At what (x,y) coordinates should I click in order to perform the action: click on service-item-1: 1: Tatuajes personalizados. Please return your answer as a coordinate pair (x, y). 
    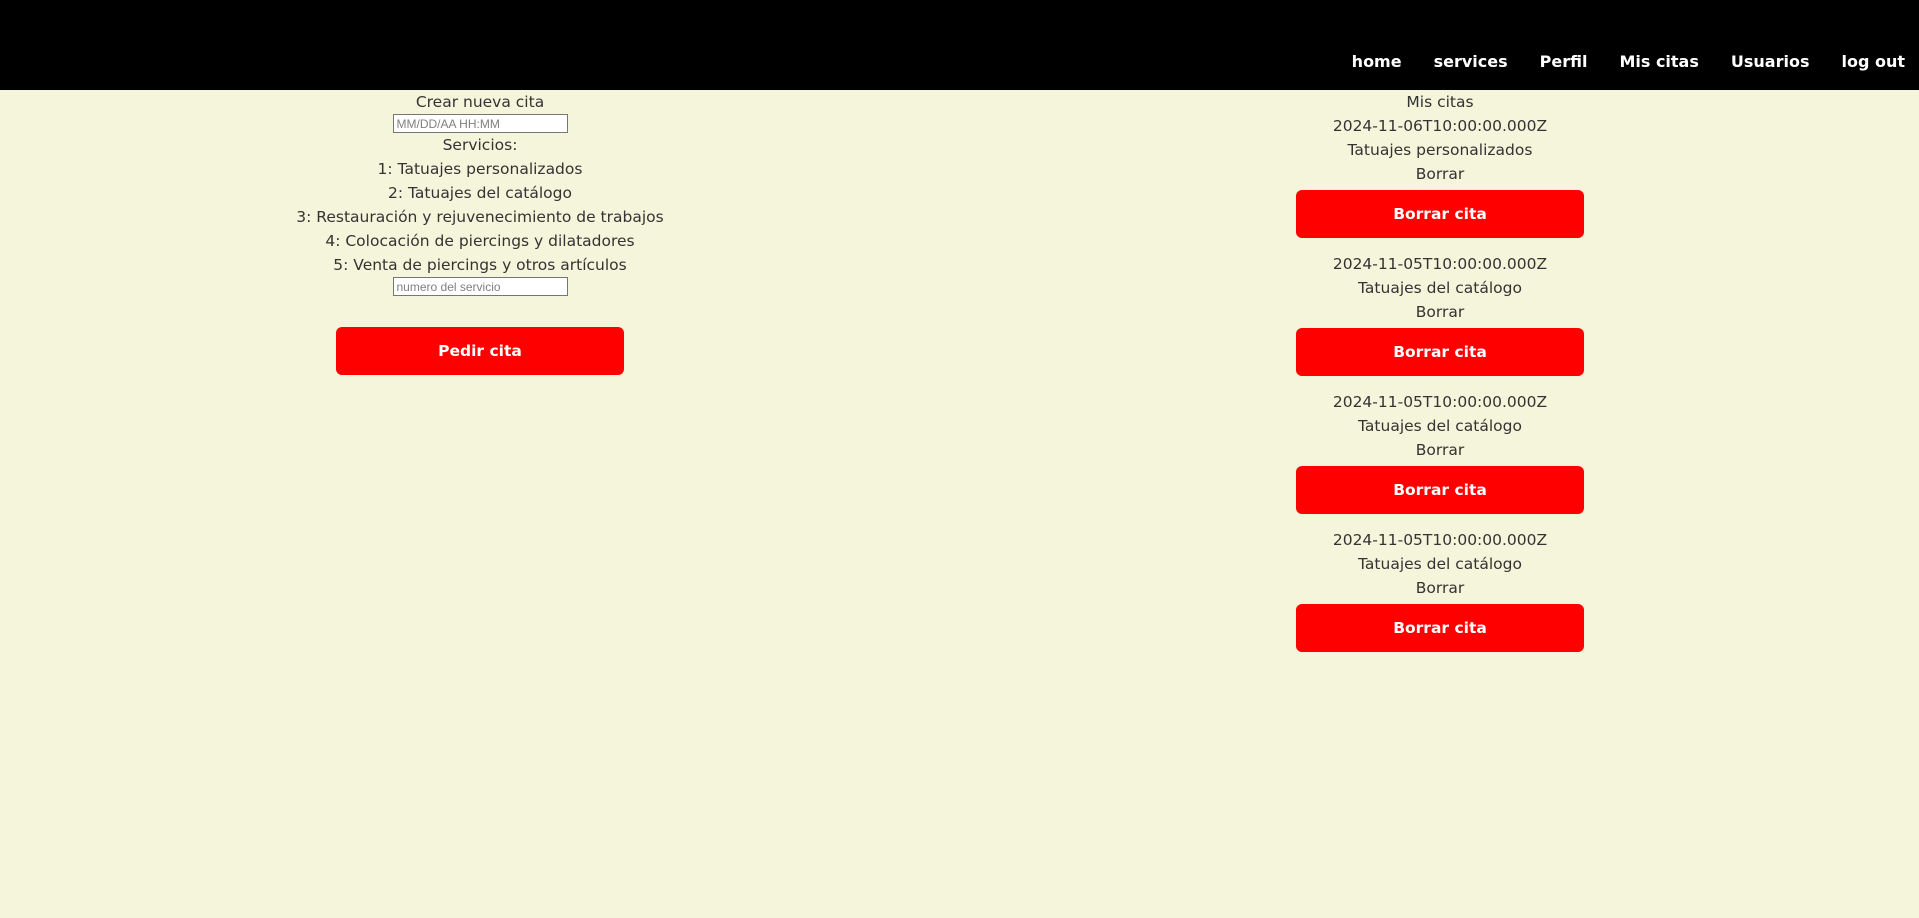
    Looking at the image, I should click on (480, 169).